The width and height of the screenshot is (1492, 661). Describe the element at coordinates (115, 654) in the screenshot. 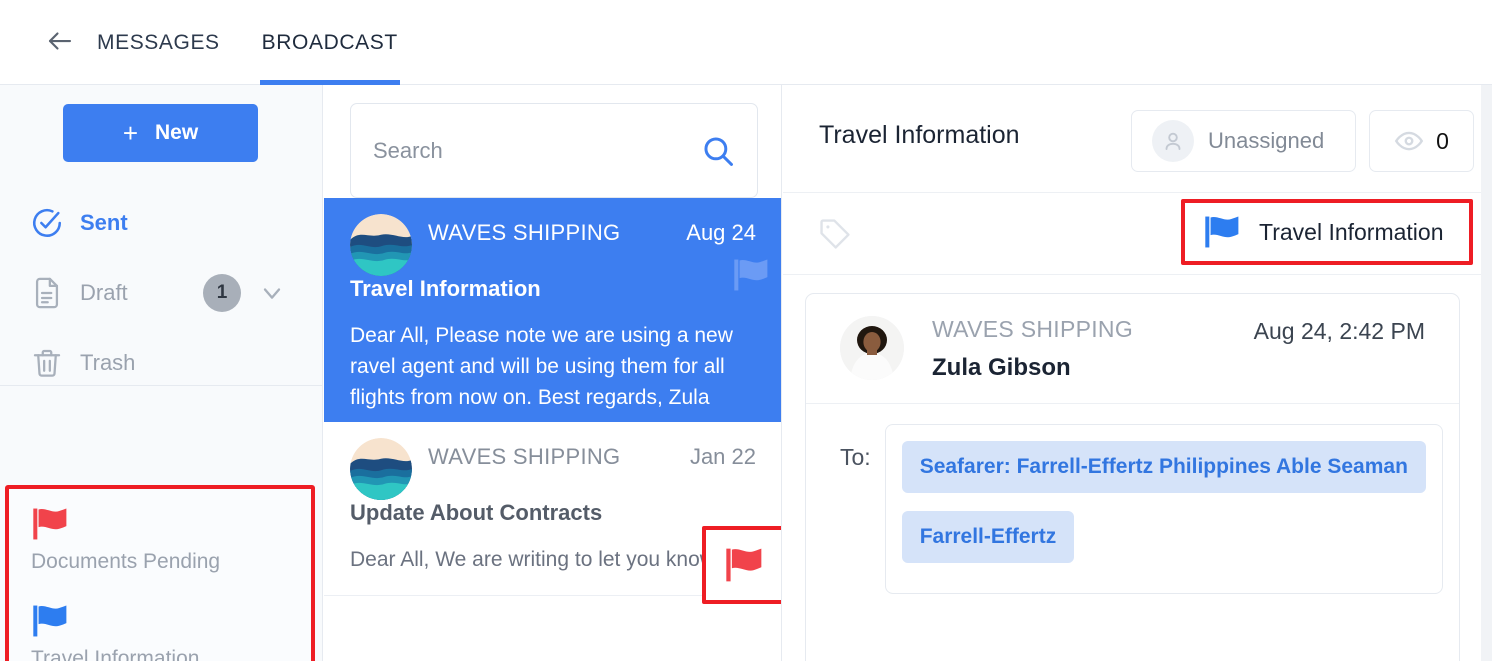

I see `label-text: Travel Information` at that location.